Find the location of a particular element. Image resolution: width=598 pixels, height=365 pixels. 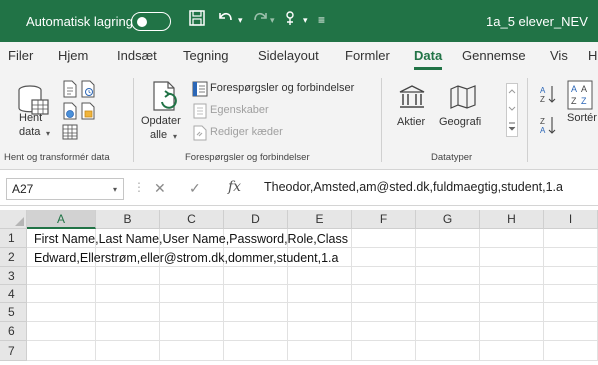

from-text-csv-icon is located at coordinates (70, 90).